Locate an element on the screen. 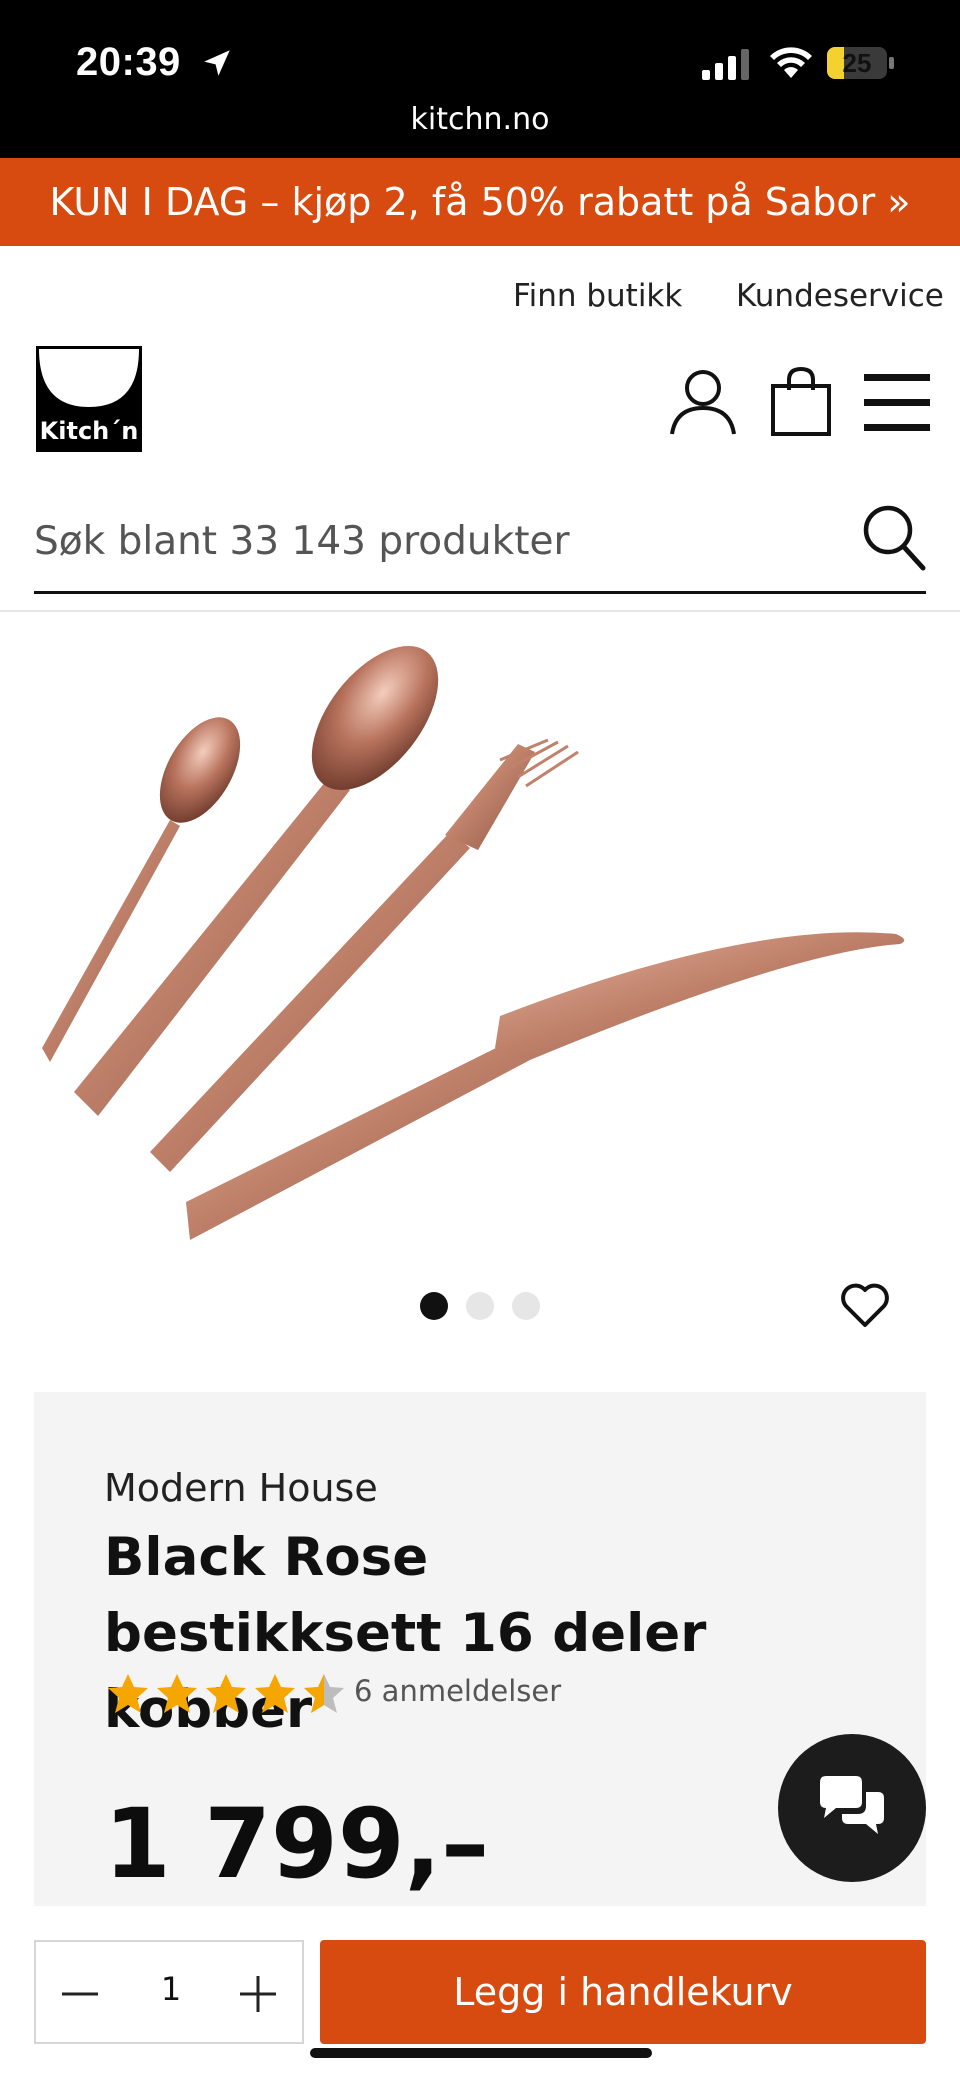 Image resolution: width=960 pixels, height=2078 pixels. battery-indicator: 25 is located at coordinates (861, 63).